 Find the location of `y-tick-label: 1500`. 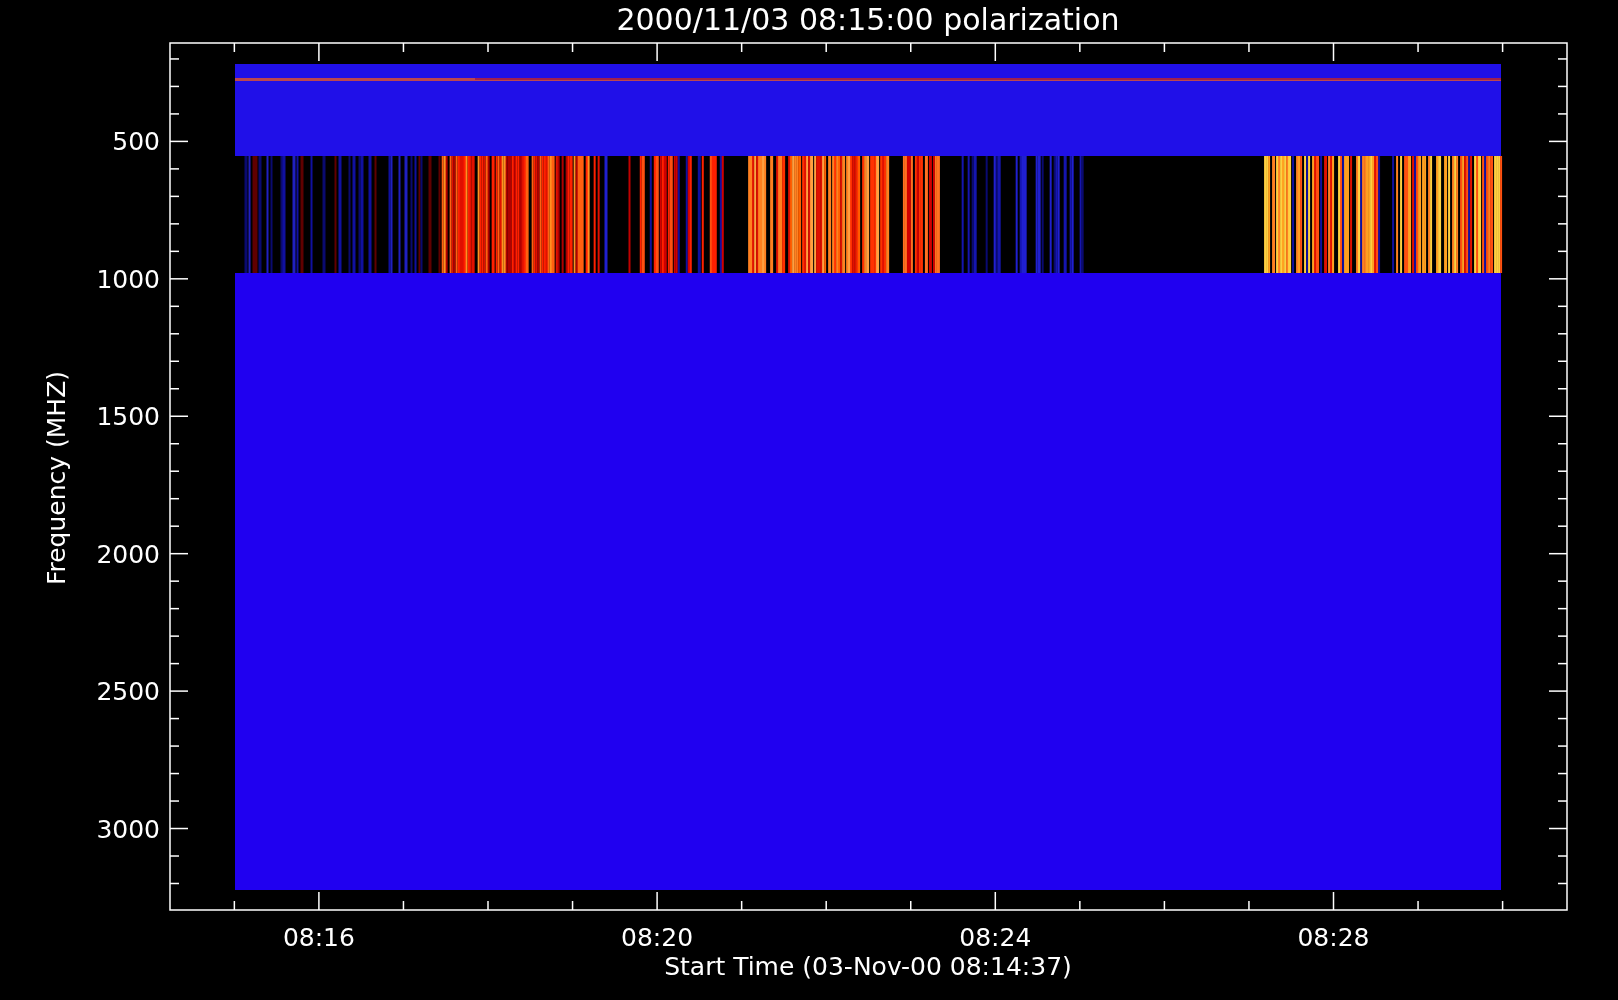

y-tick-label: 1500 is located at coordinates (128, 417).